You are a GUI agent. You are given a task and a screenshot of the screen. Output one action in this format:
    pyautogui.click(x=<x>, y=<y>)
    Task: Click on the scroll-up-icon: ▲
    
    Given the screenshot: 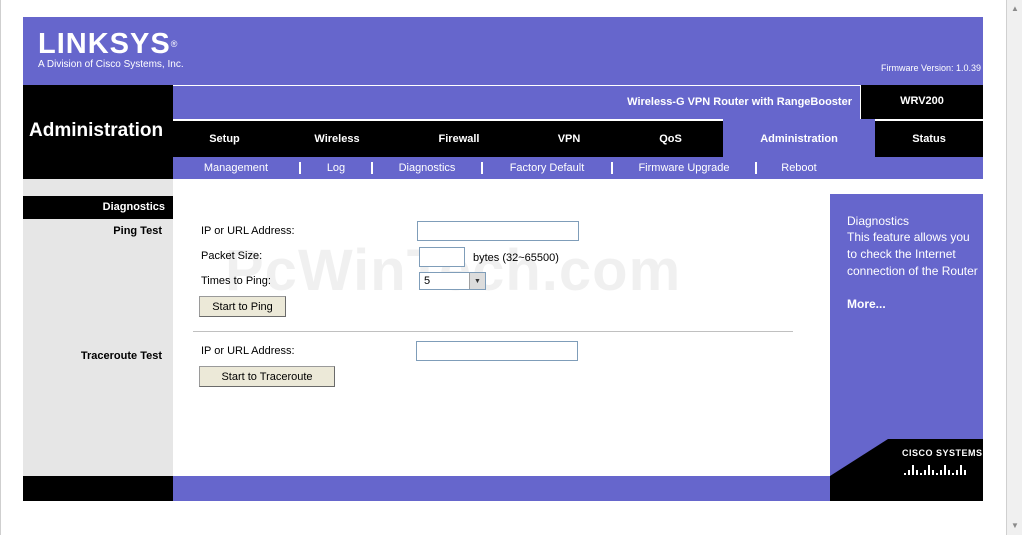 What is the action you would take?
    pyautogui.click(x=1015, y=9)
    